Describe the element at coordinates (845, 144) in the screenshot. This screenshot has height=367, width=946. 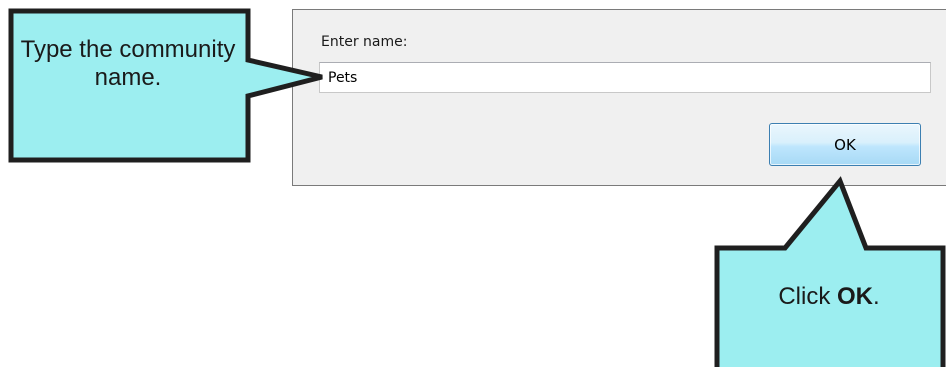
I see `ok-button: OK` at that location.